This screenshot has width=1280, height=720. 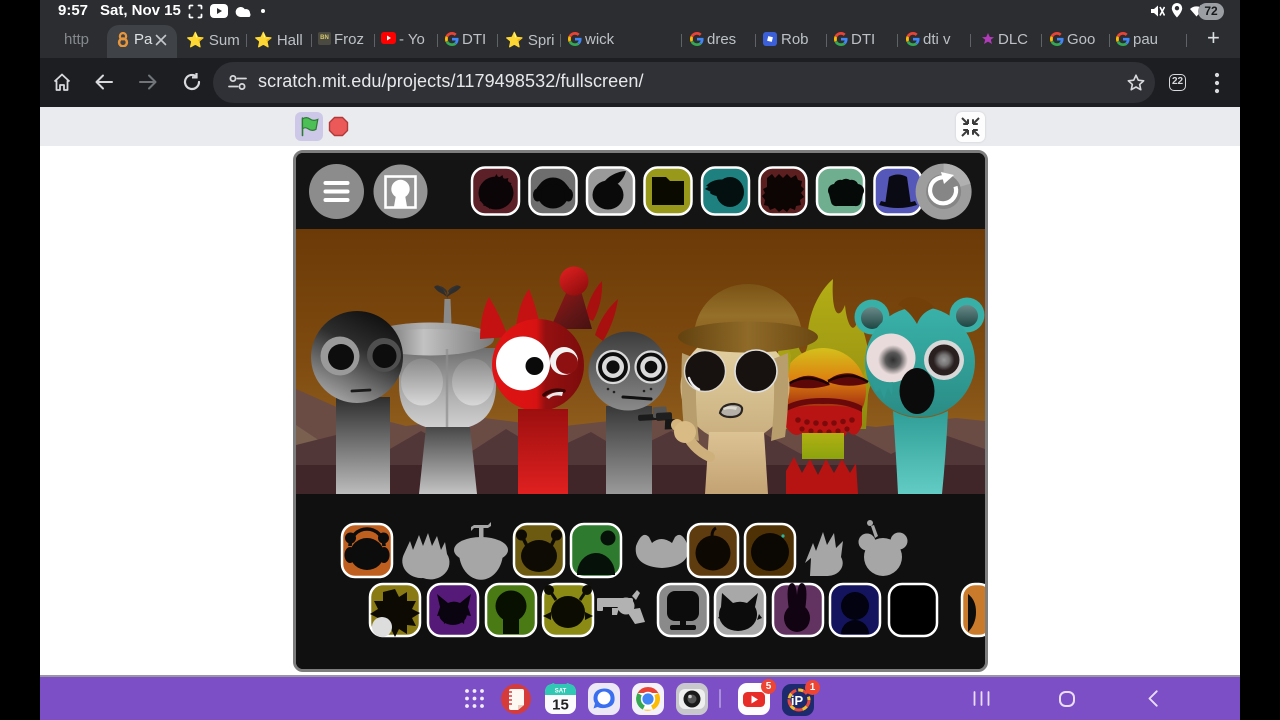 What do you see at coordinates (797, 700) in the screenshot?
I see `svg-text: iP` at bounding box center [797, 700].